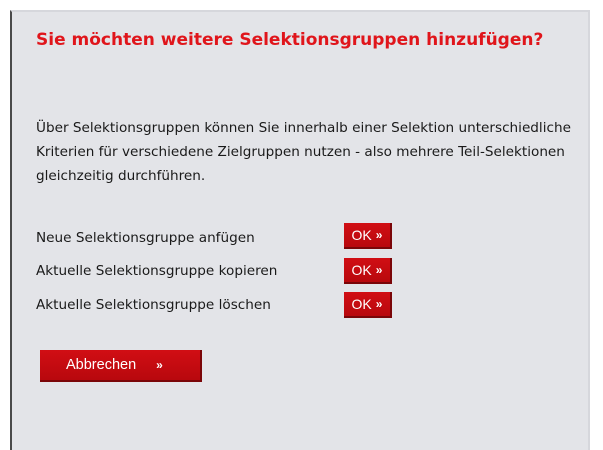  I want to click on add-group-label: Neue Selektionsgruppe anfügen, so click(145, 238).